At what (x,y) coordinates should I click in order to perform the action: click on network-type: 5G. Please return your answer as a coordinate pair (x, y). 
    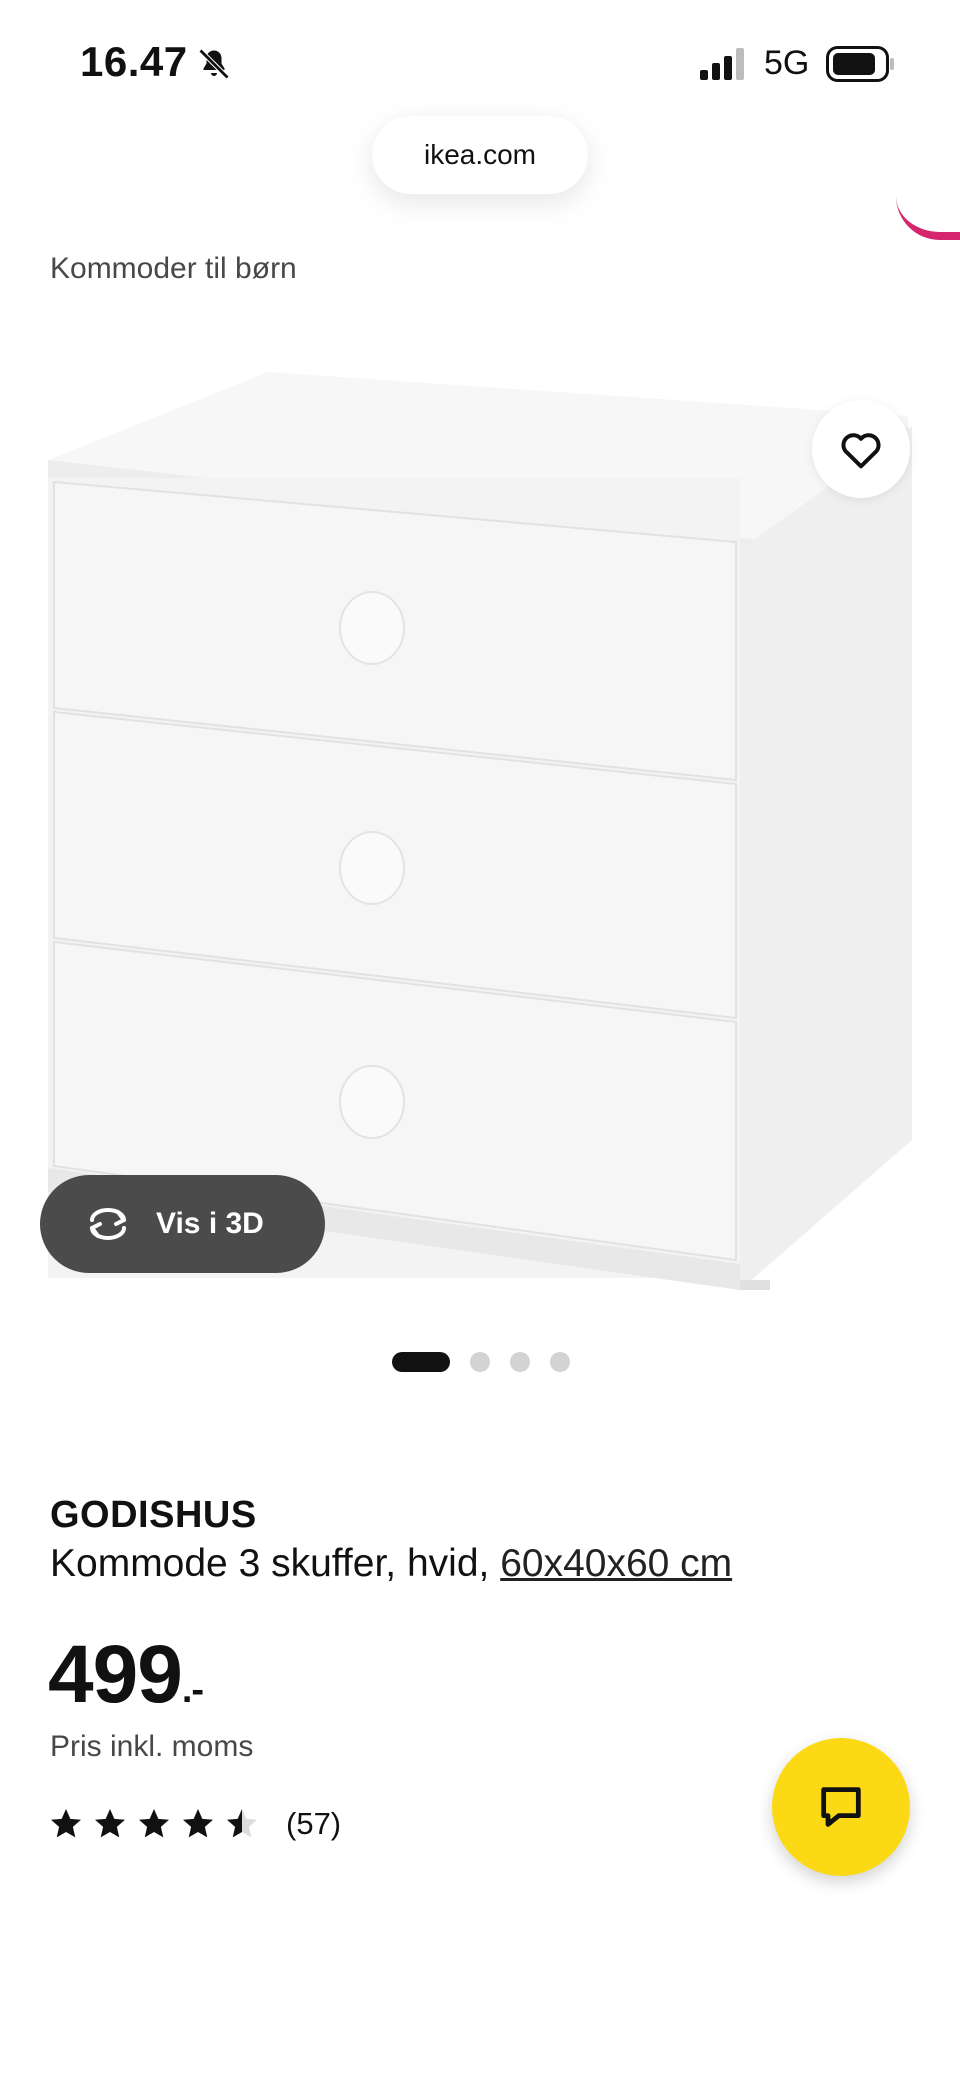
    Looking at the image, I should click on (787, 63).